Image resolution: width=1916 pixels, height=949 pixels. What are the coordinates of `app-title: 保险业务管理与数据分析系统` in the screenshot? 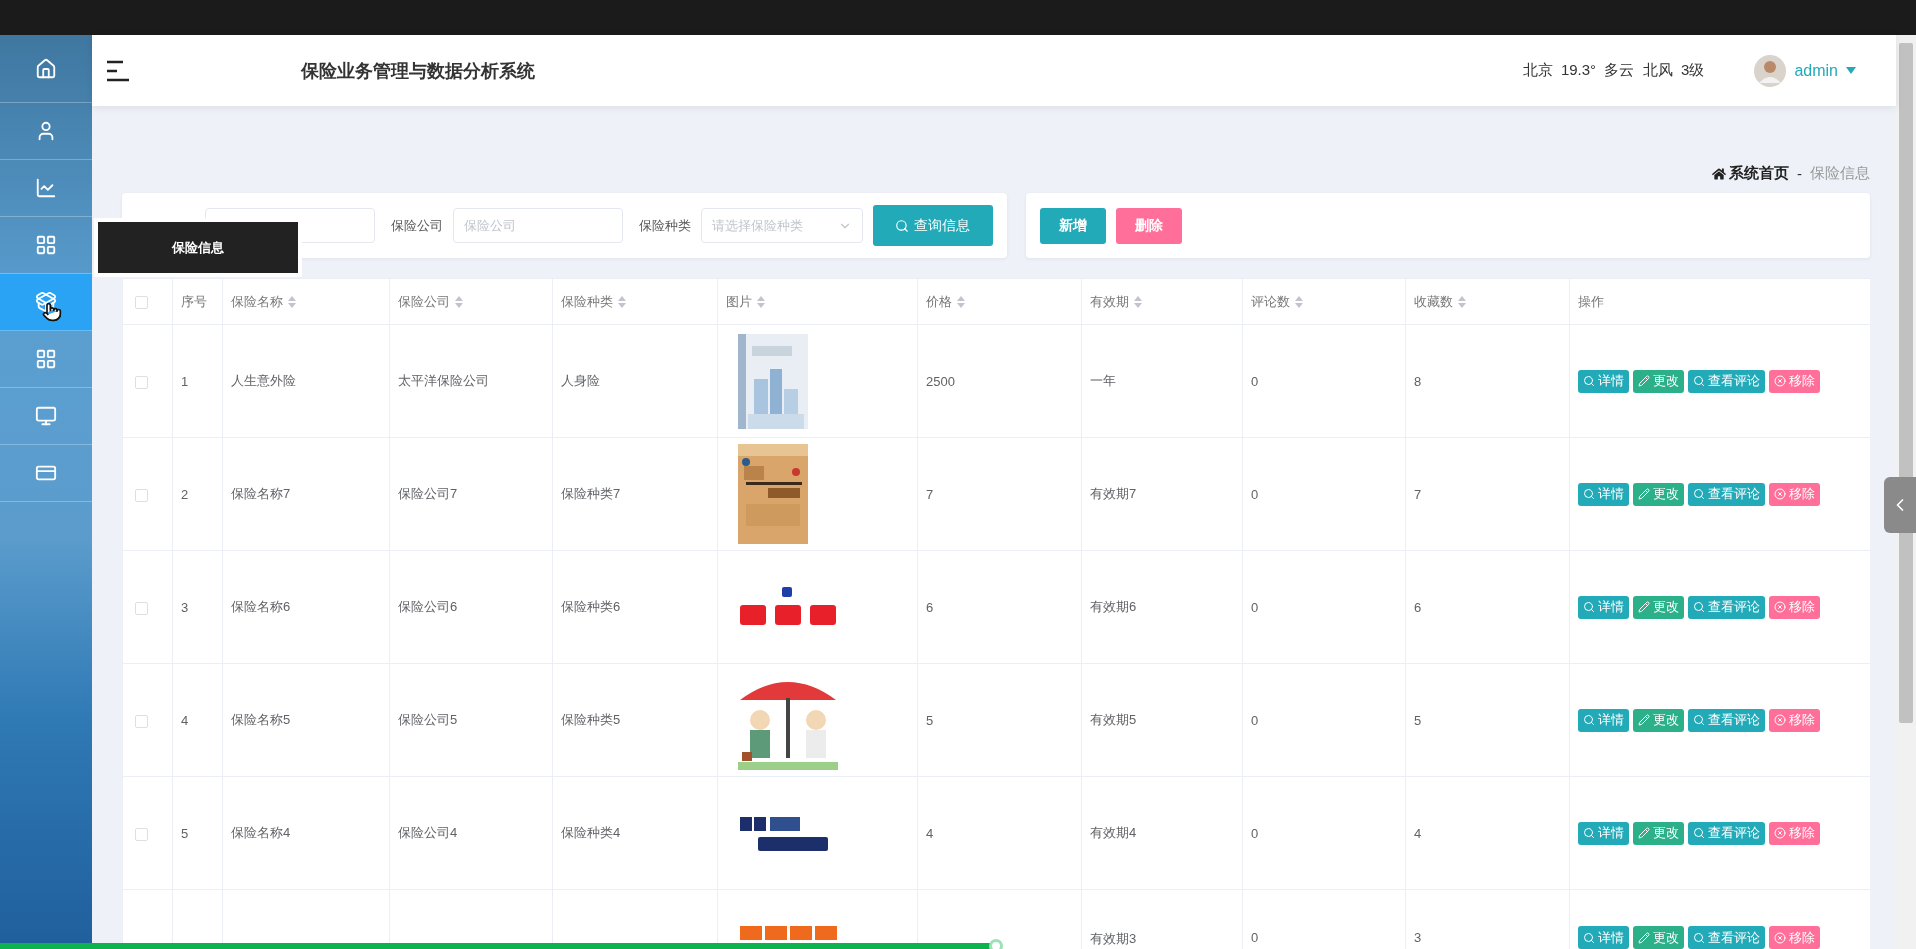 It's located at (418, 71).